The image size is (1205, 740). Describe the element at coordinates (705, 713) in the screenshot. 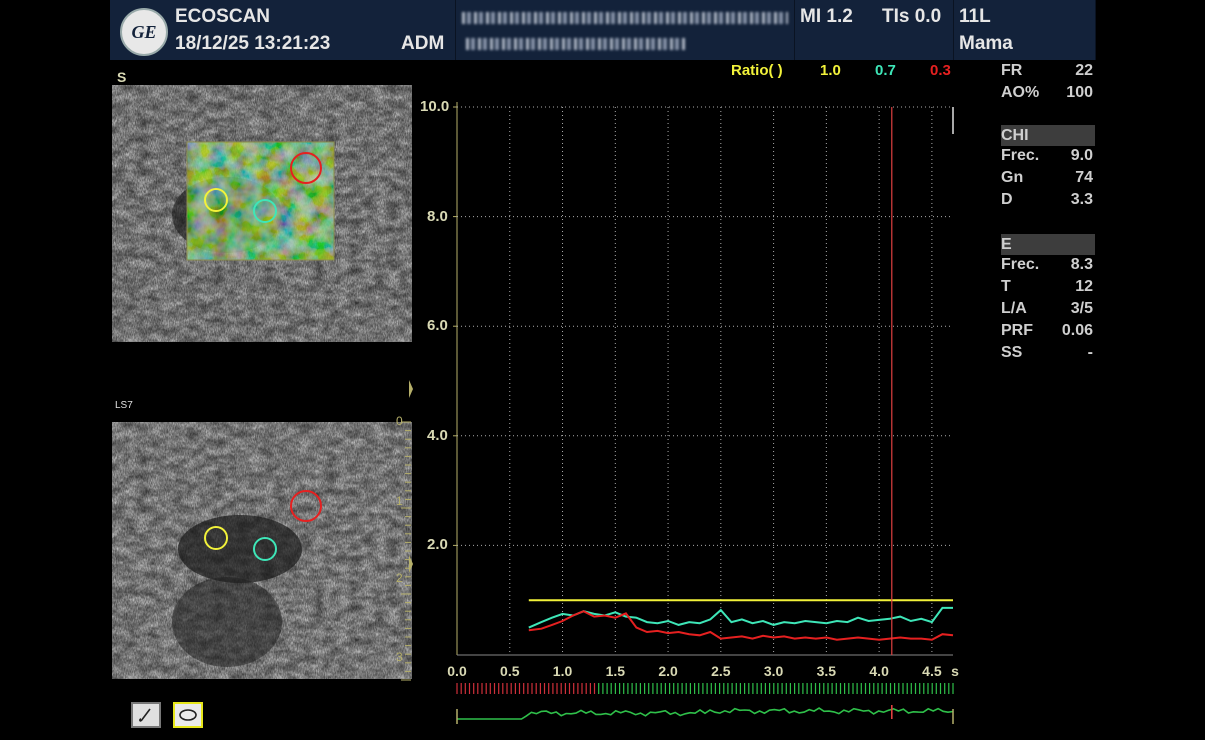

I see `motion-trace-line` at that location.